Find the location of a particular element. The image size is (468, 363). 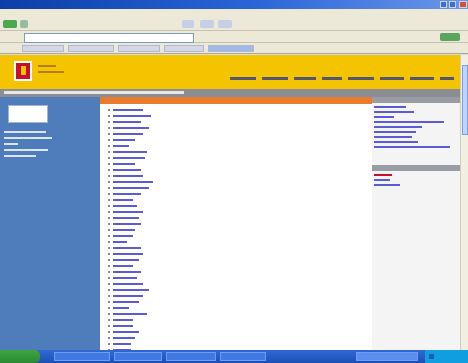

tray-icon is located at coordinates (431, 356).